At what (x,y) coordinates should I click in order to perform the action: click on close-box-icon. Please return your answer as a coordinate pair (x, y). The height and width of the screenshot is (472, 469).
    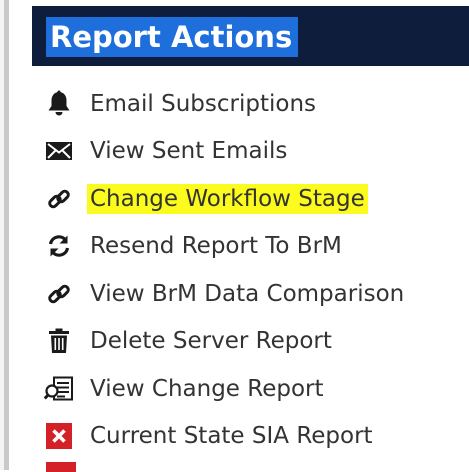
    Looking at the image, I should click on (59, 436).